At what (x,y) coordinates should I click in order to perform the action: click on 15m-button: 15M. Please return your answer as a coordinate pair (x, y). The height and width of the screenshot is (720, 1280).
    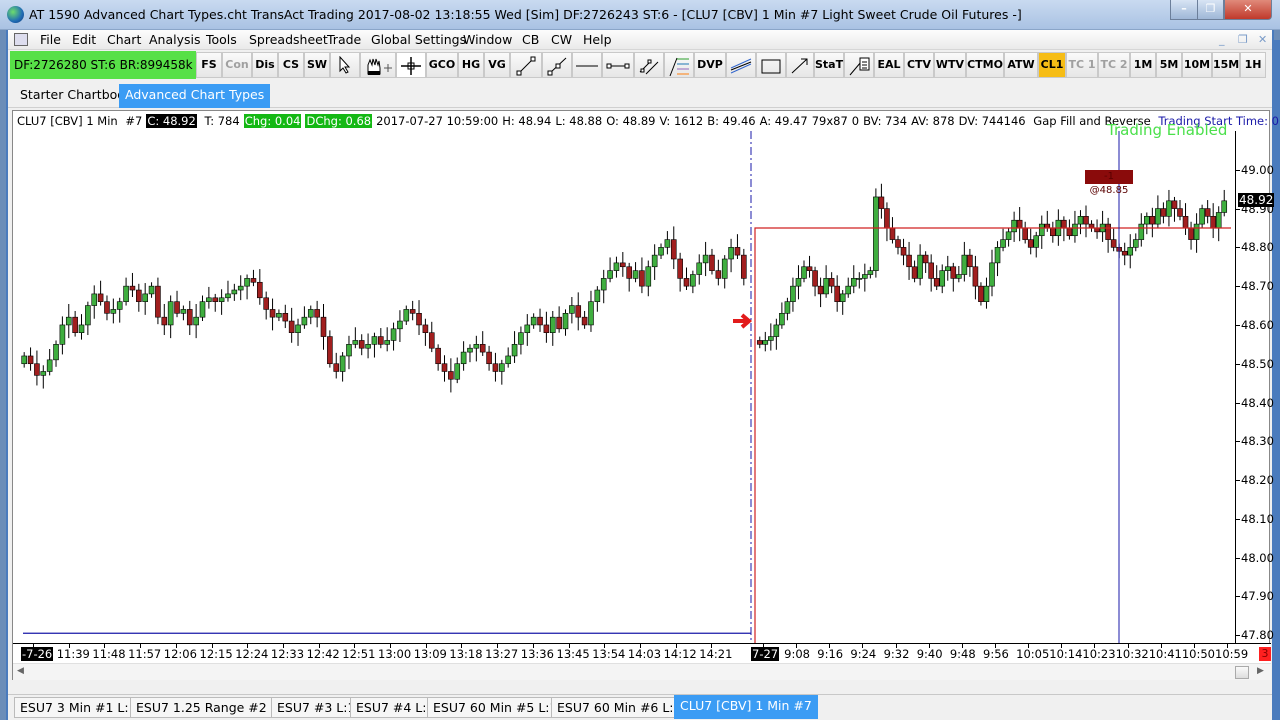
    Looking at the image, I should click on (1226, 65).